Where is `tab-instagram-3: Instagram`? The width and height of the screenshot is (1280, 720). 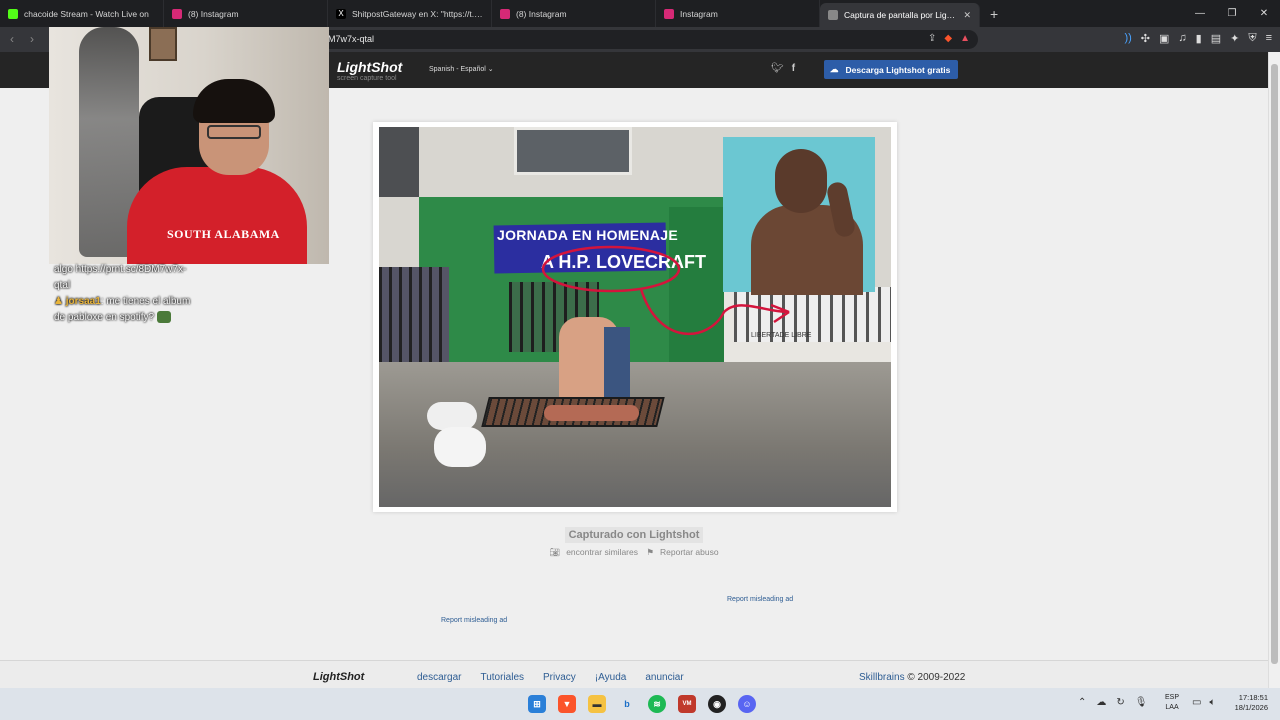
tab-instagram-3: Instagram is located at coordinates (738, 13).